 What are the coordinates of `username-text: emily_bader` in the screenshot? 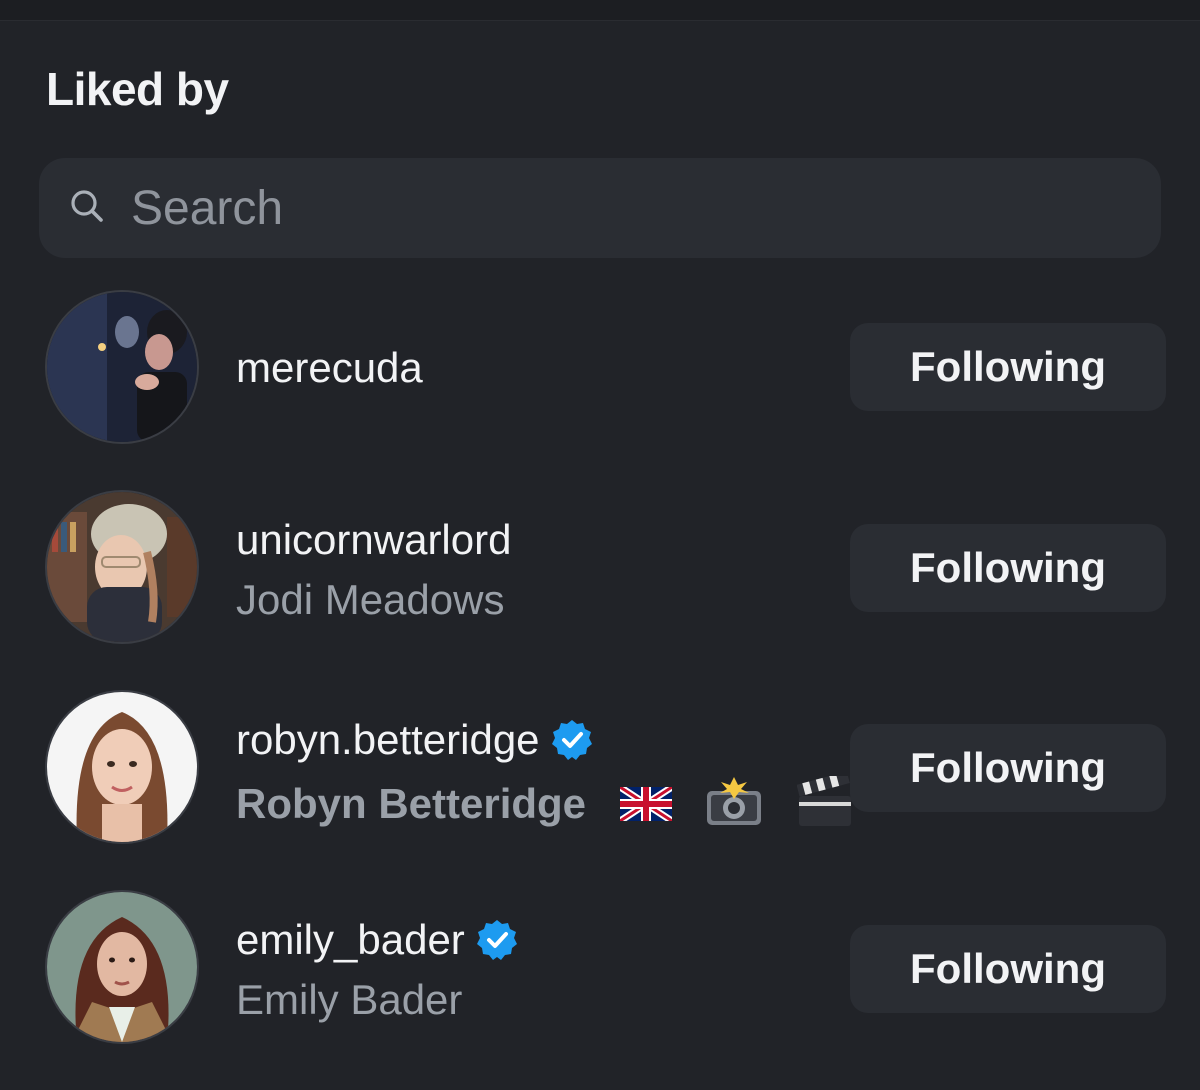 It's located at (350, 940).